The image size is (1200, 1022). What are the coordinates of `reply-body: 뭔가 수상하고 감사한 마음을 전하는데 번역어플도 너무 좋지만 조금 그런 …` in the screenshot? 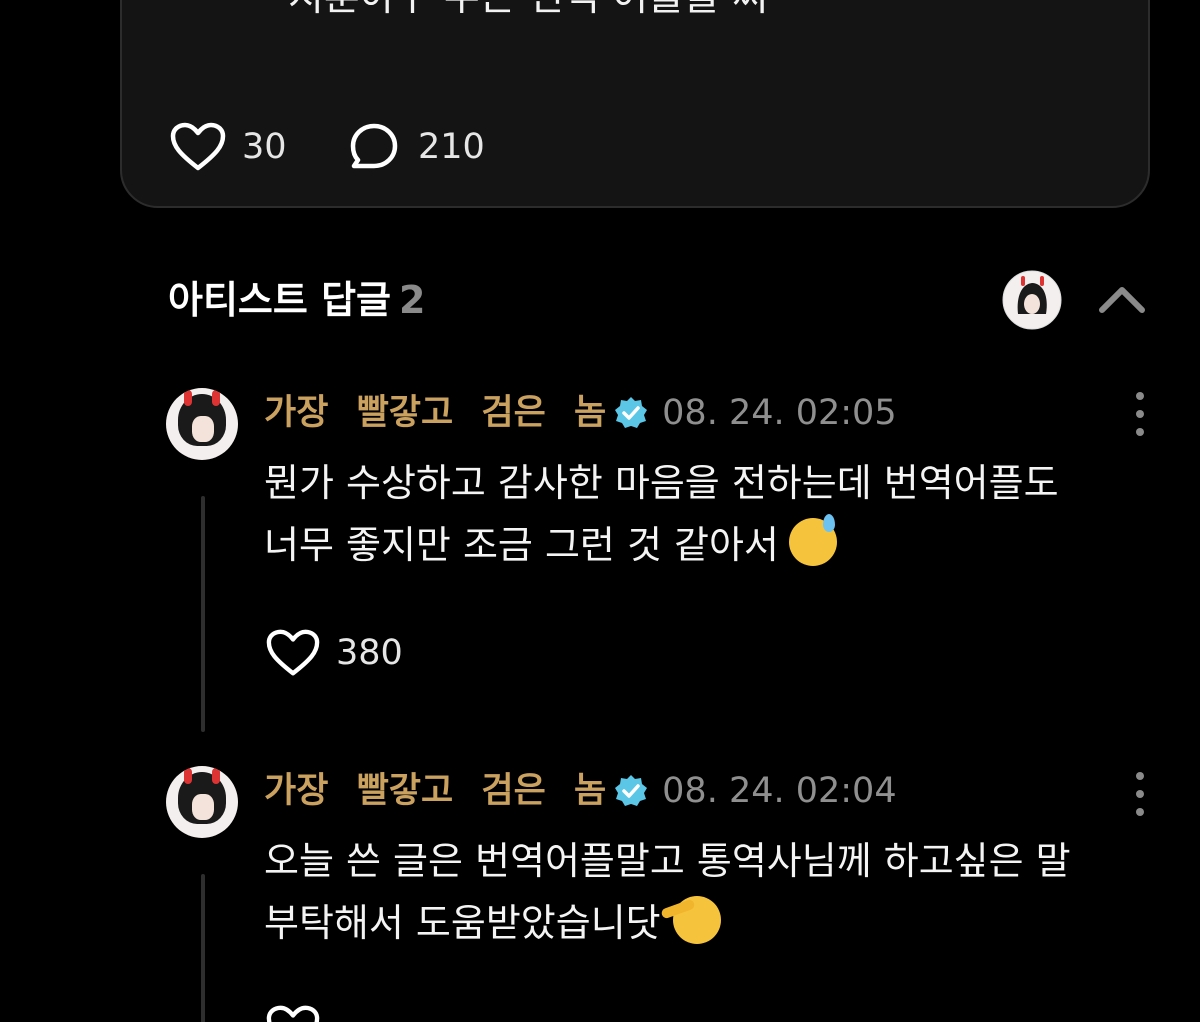 It's located at (714, 514).